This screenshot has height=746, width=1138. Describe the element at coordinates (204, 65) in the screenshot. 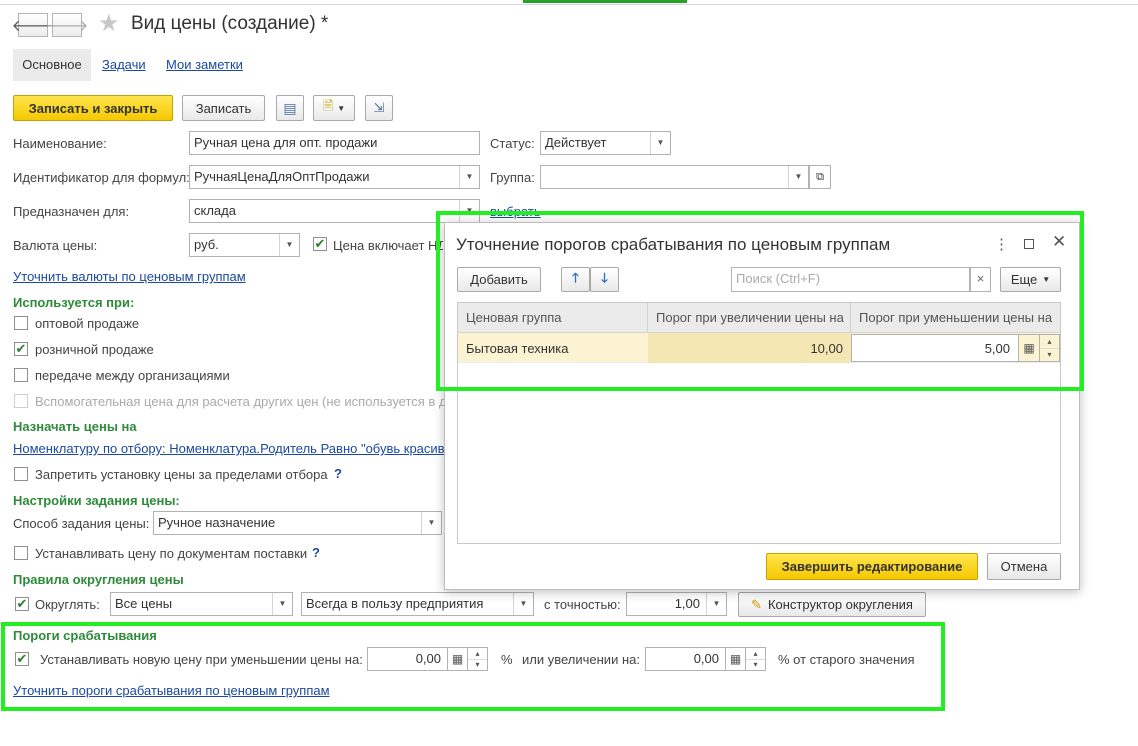

I see `tab-notes: Мои заметки` at that location.